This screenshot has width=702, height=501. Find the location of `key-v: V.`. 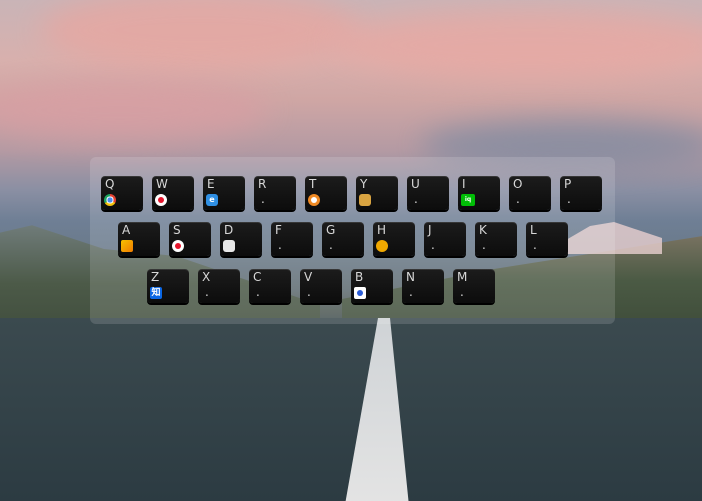

key-v: V. is located at coordinates (321, 286).